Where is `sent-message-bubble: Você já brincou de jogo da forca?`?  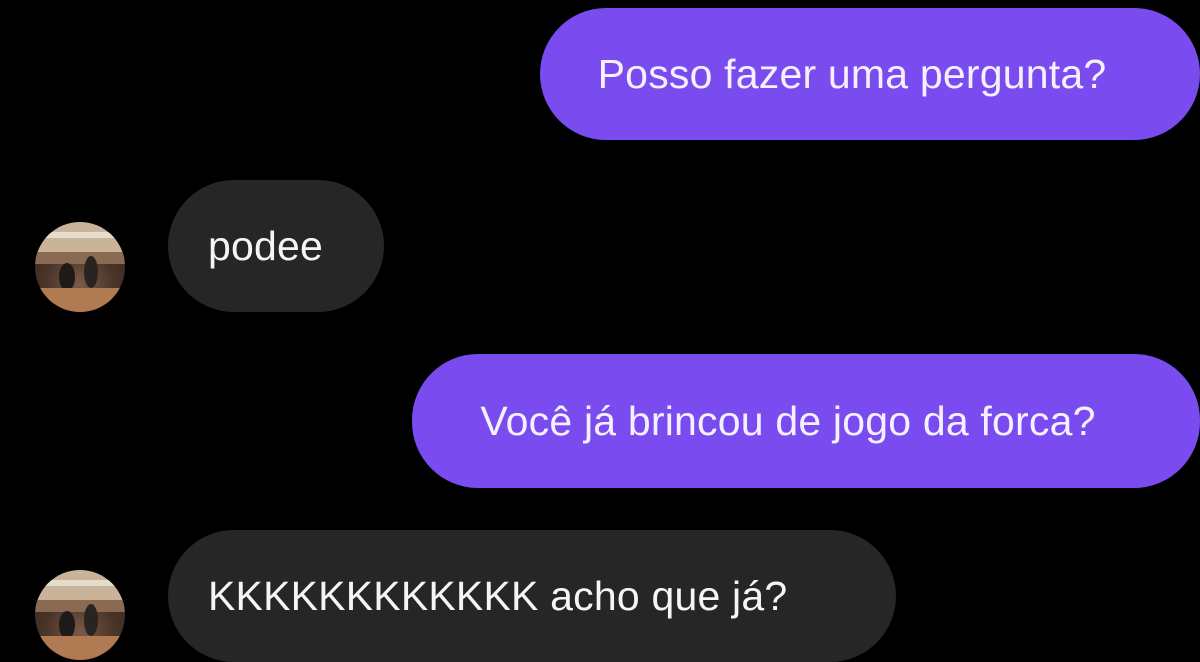 sent-message-bubble: Você já brincou de jogo da forca? is located at coordinates (806, 421).